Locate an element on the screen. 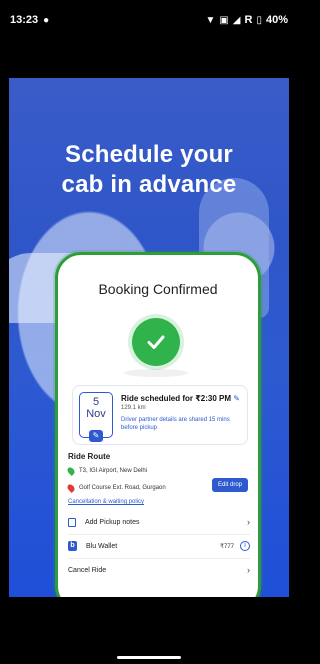  status-left: 13:23 ● is located at coordinates (29, 20).